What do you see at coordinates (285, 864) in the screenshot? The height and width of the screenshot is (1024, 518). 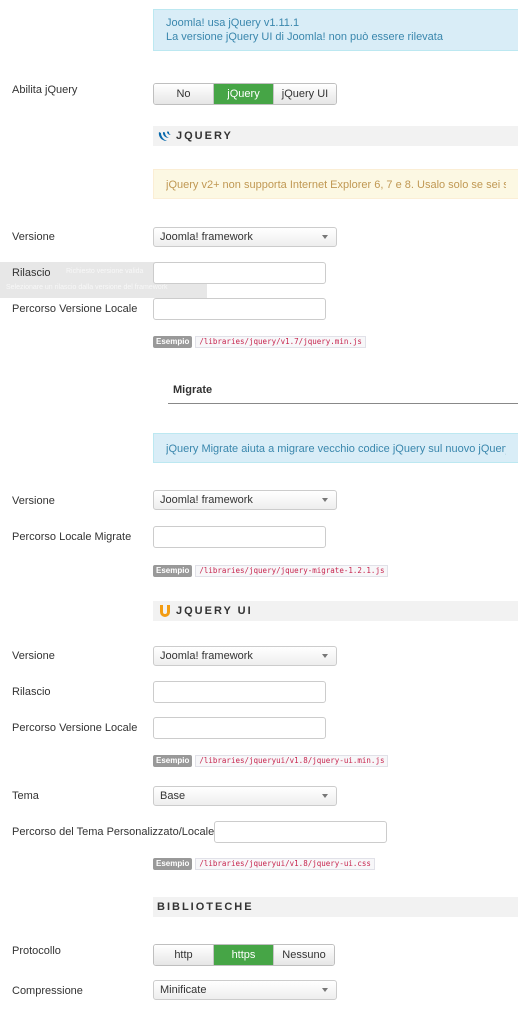 I see `example-path: /libraries/jqueryui/v1.8/jquery-ui.css` at bounding box center [285, 864].